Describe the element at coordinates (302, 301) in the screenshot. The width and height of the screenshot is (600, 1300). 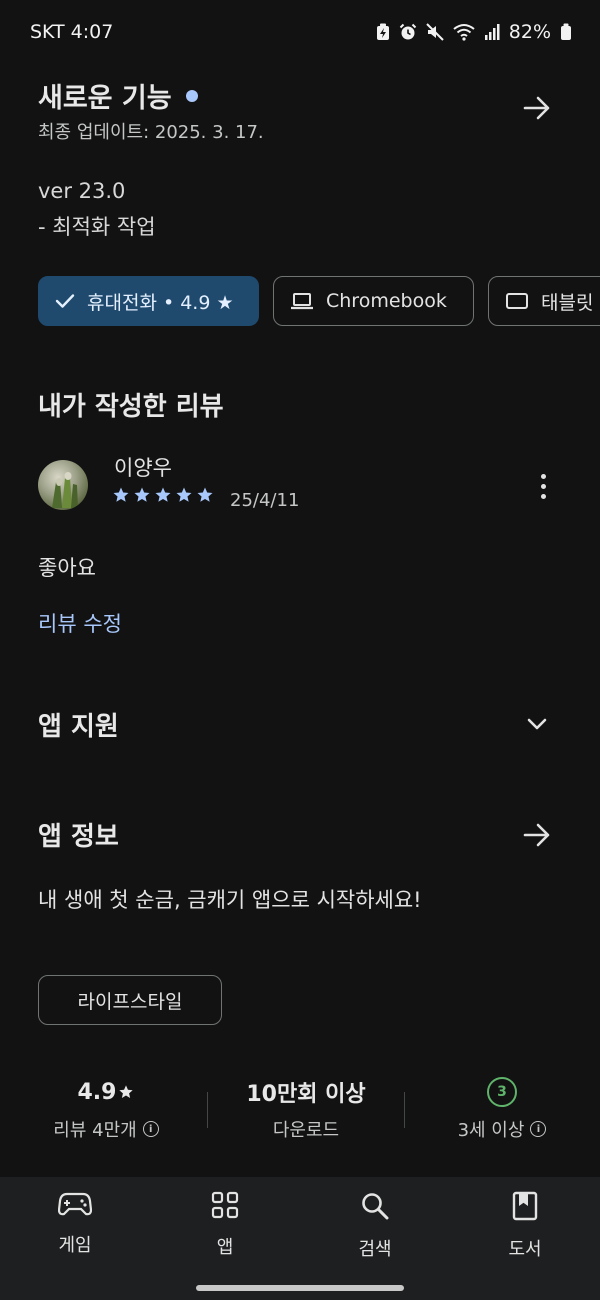
I see `laptop-icon` at that location.